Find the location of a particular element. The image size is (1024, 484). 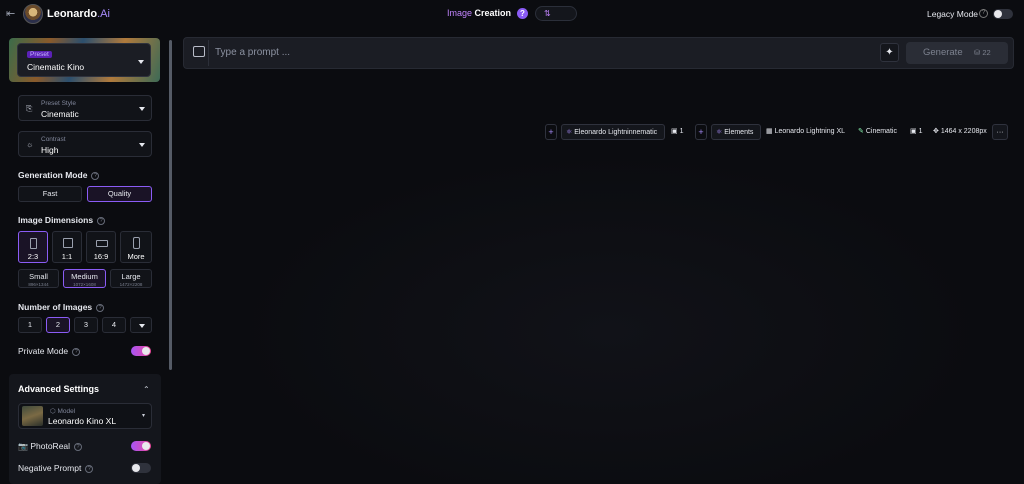

preset-style-label: Preset Style is located at coordinates (59, 103).